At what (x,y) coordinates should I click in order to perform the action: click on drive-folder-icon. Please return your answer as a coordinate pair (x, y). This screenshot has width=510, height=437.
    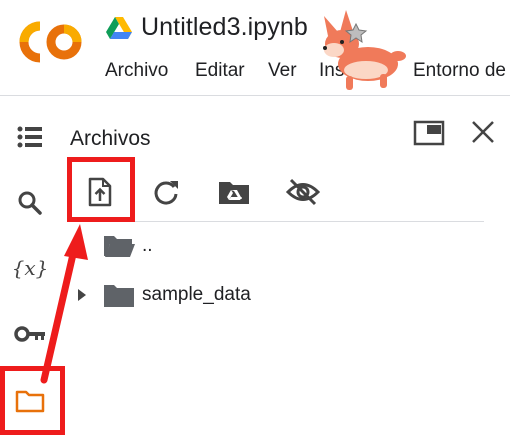
    Looking at the image, I should click on (234, 193).